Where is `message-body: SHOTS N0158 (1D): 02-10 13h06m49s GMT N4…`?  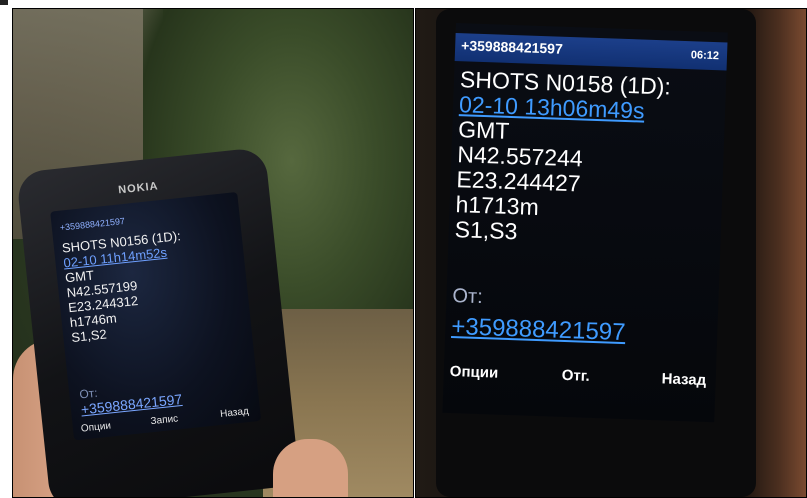 message-body: SHOTS N0158 (1D): 02-10 13h06m49s GMT N4… is located at coordinates (562, 157).